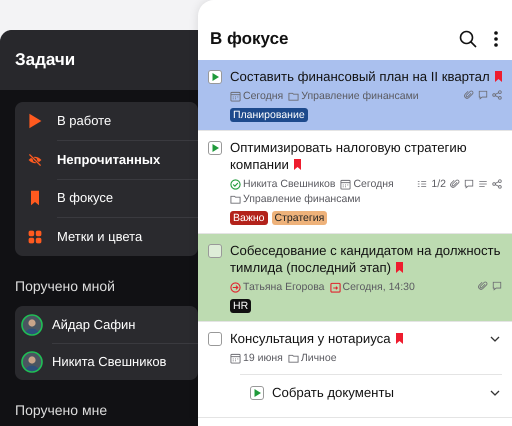 The image size is (512, 426). I want to click on task-row: Составить финансовый план на II квартал Сегодня Управление финансами Планирование, so click(355, 95).